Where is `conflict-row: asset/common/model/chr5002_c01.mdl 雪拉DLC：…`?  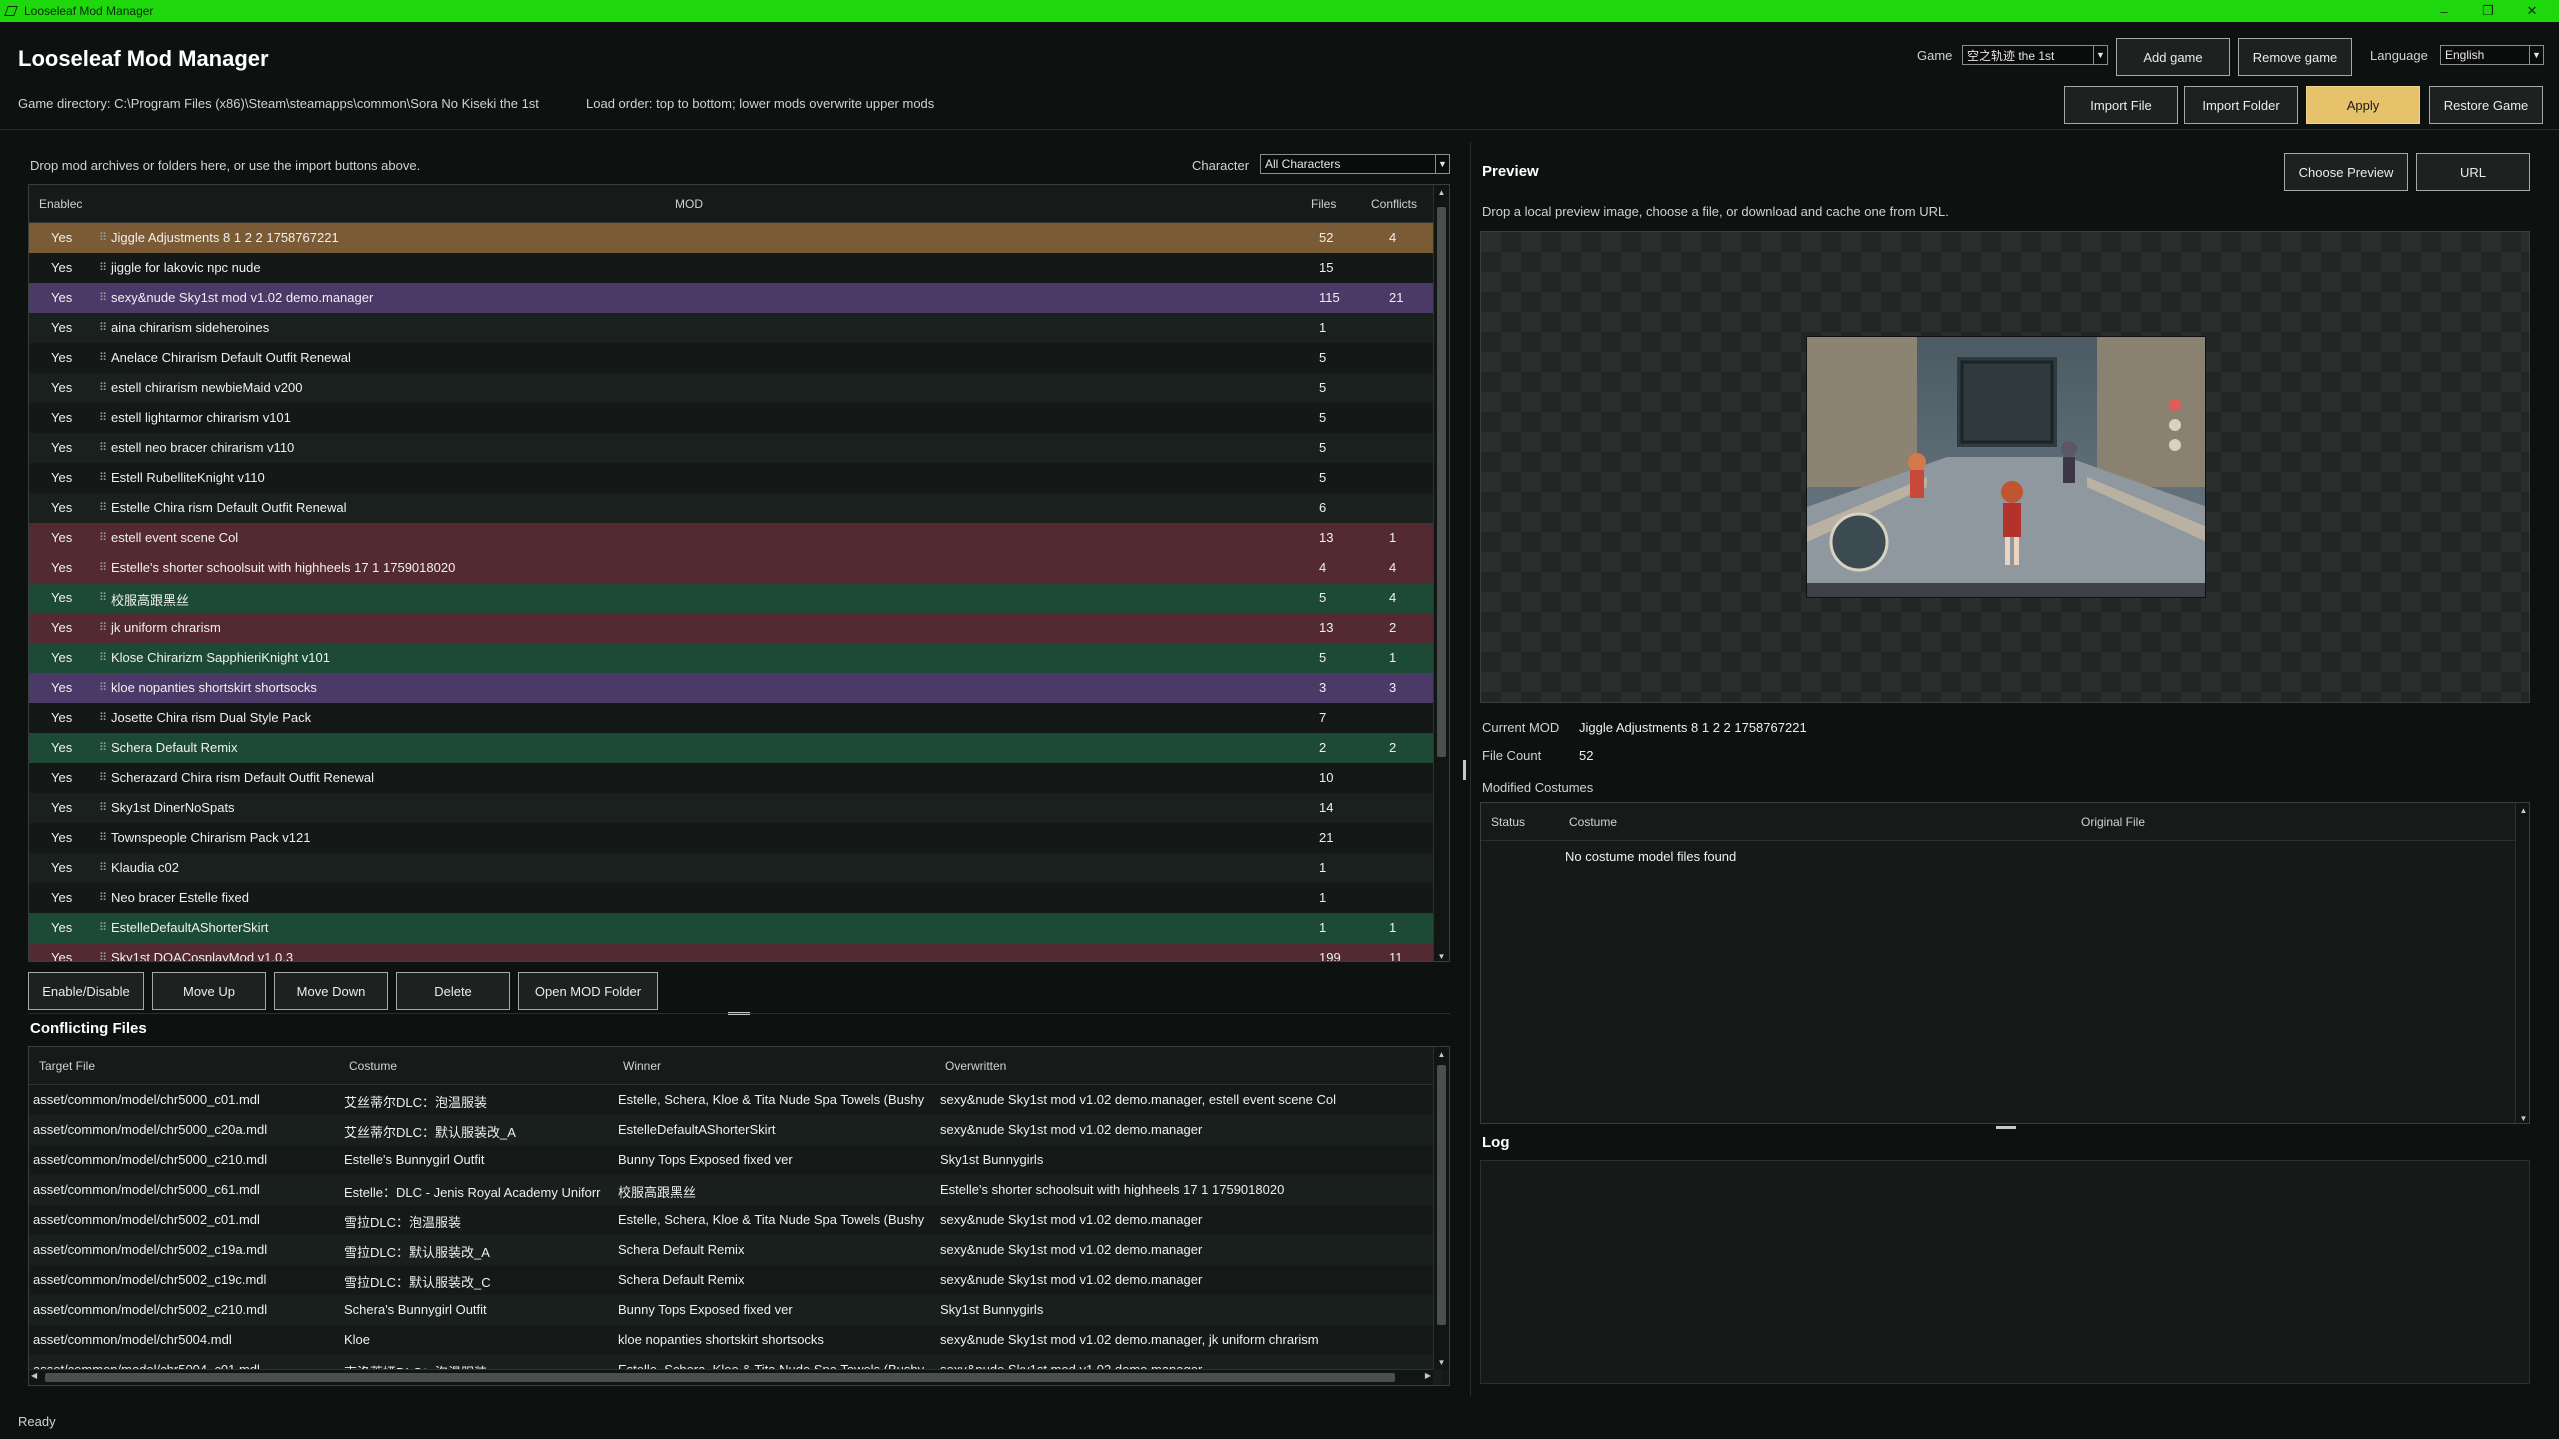
conflict-row: asset/common/model/chr5002_c01.mdl 雪拉DLC：… is located at coordinates (735, 1220).